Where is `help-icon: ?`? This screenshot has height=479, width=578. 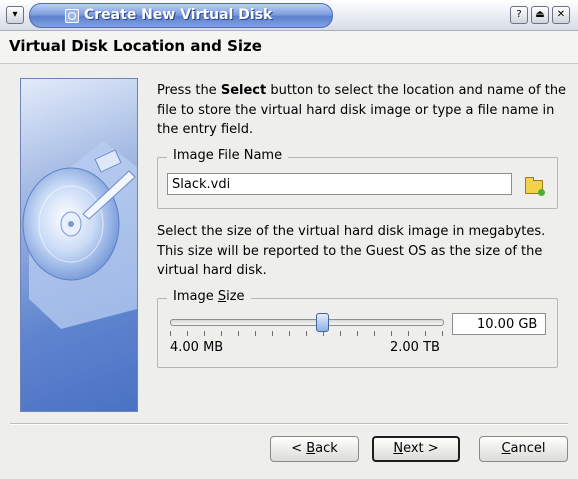
help-icon: ? is located at coordinates (519, 15).